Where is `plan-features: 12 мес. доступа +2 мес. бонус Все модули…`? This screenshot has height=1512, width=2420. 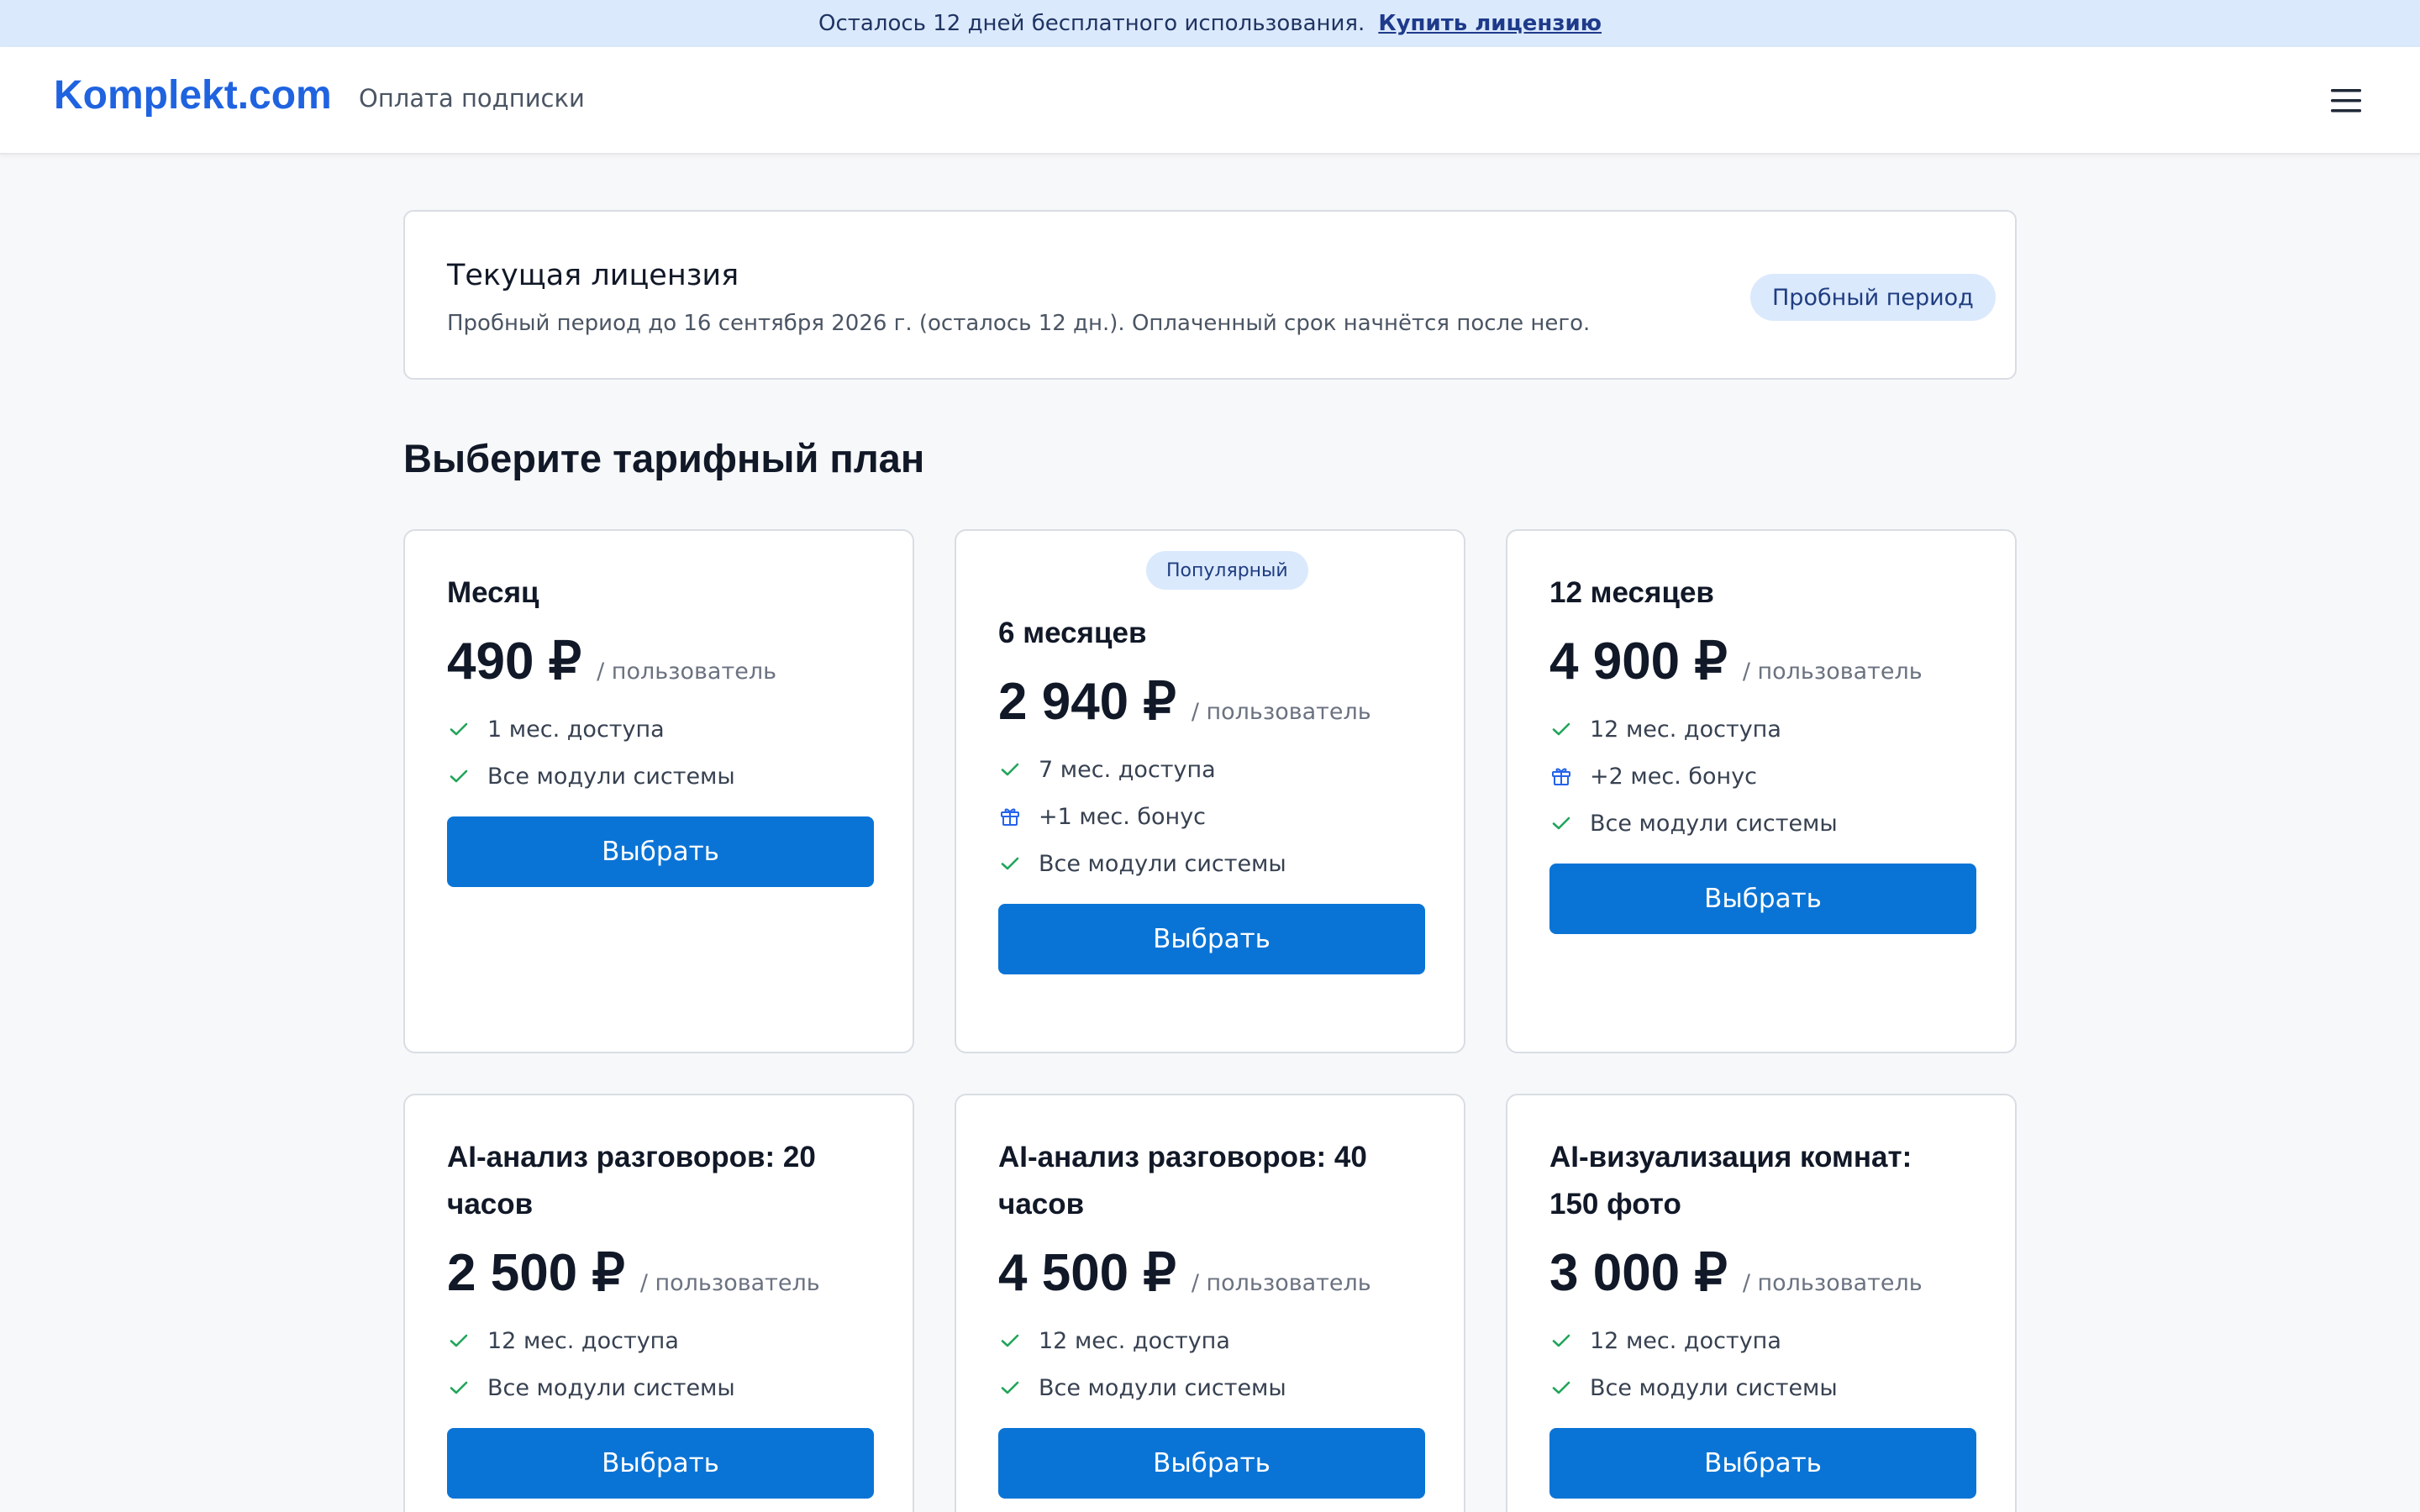
plan-features: 12 мес. доступа +2 мес. бонус Все модули… is located at coordinates (1761, 776).